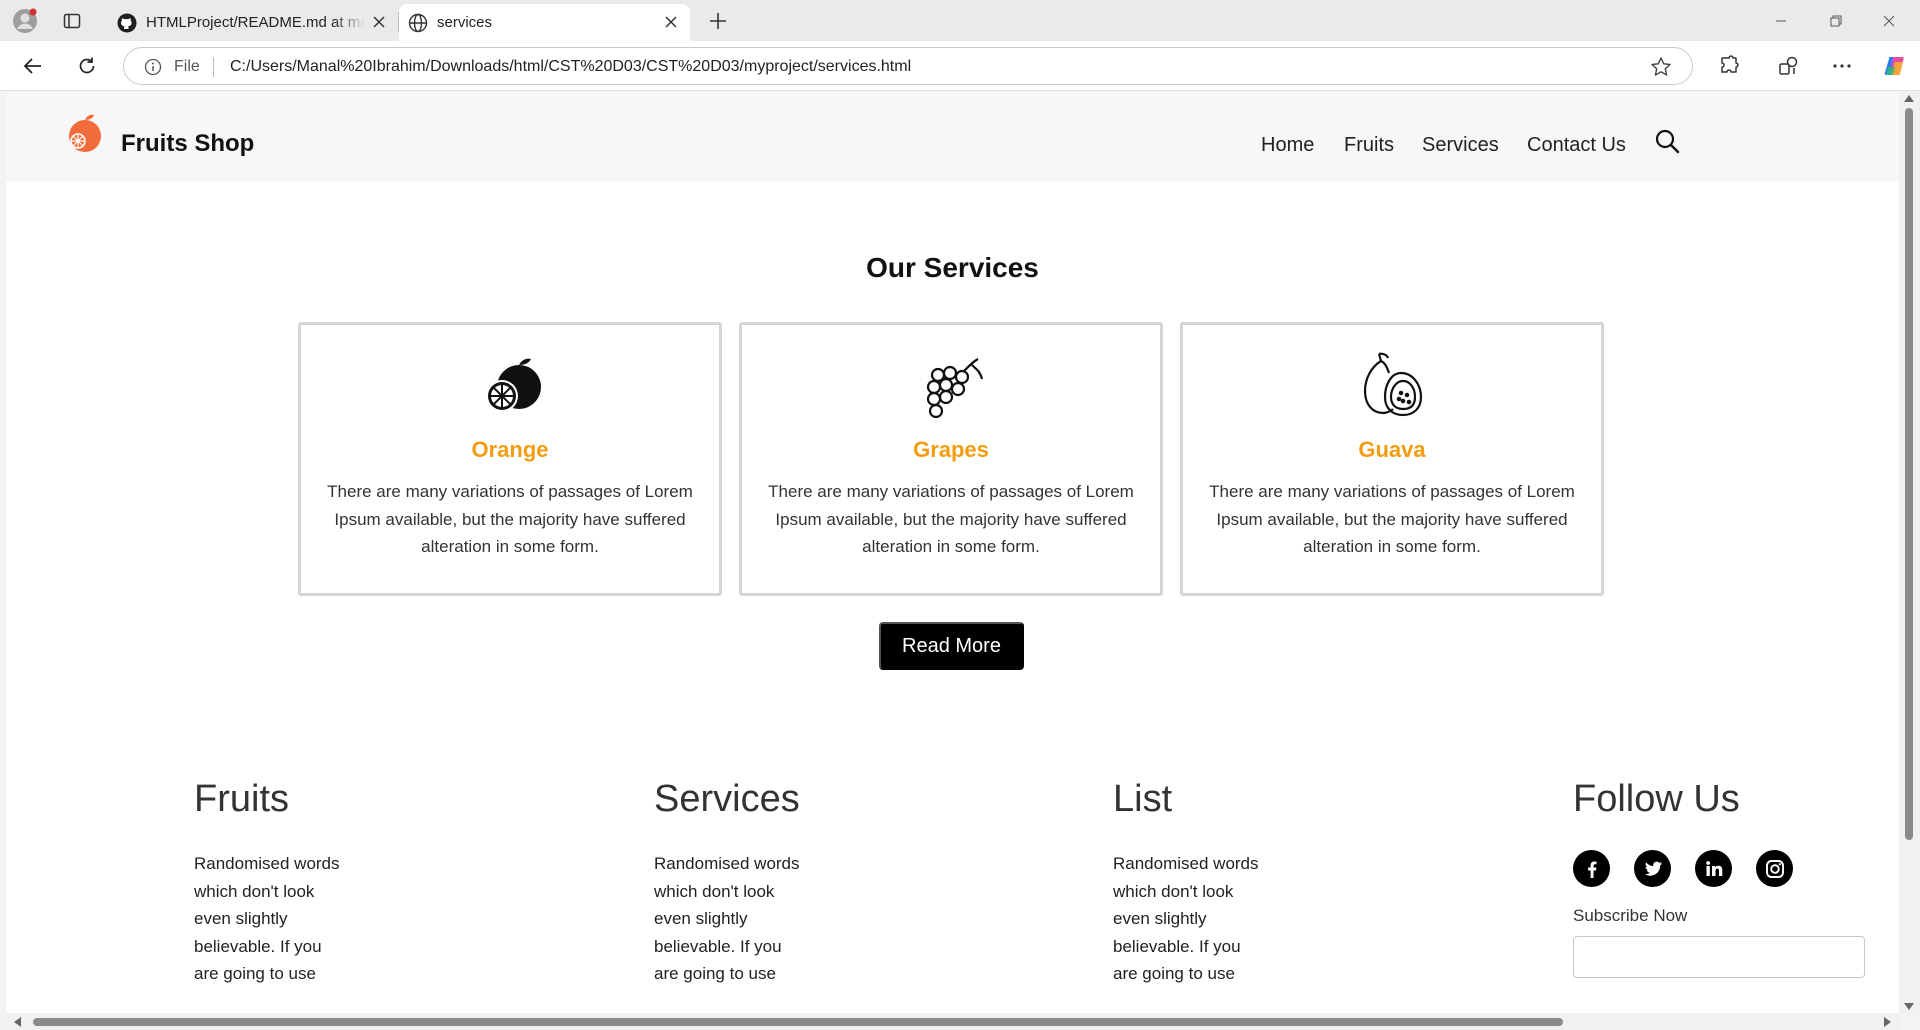 The height and width of the screenshot is (1030, 1920). Describe the element at coordinates (213, 67) in the screenshot. I see `address-divider` at that location.